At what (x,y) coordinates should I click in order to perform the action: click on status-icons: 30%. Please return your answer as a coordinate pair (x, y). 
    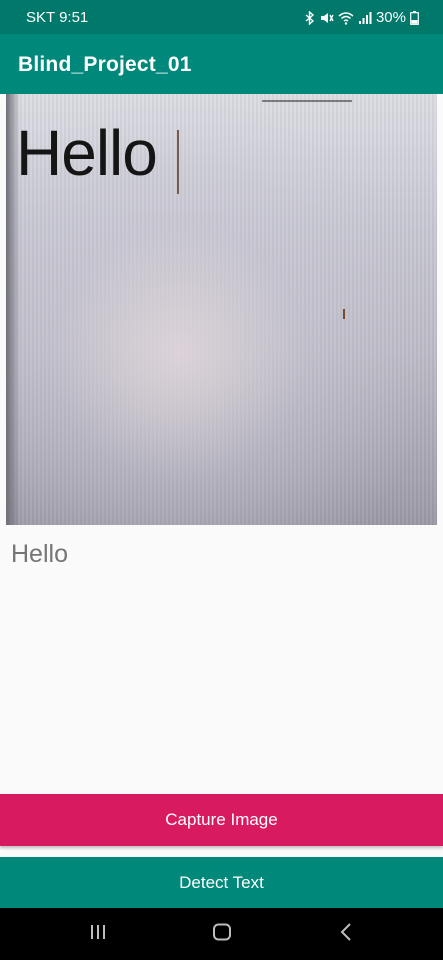
    Looking at the image, I should click on (361, 17).